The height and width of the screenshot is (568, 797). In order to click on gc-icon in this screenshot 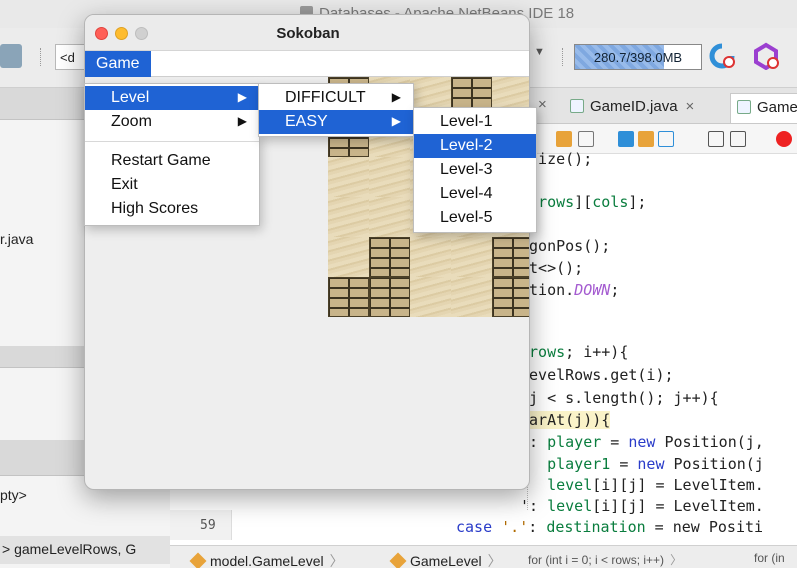, I will do `click(722, 56)`.